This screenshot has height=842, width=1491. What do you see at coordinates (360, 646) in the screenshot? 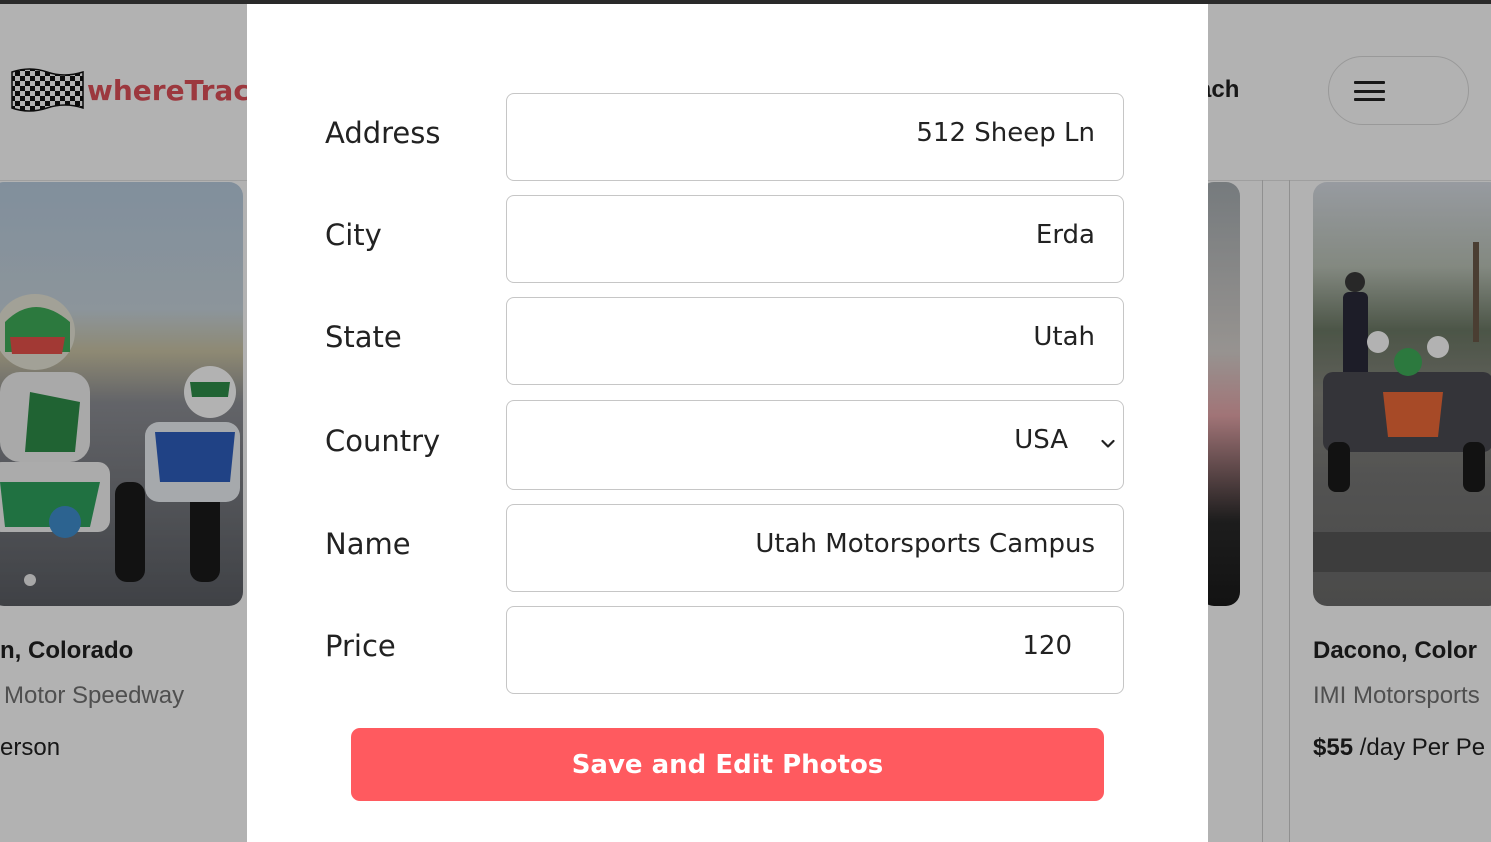
I see `price-label: Price` at bounding box center [360, 646].